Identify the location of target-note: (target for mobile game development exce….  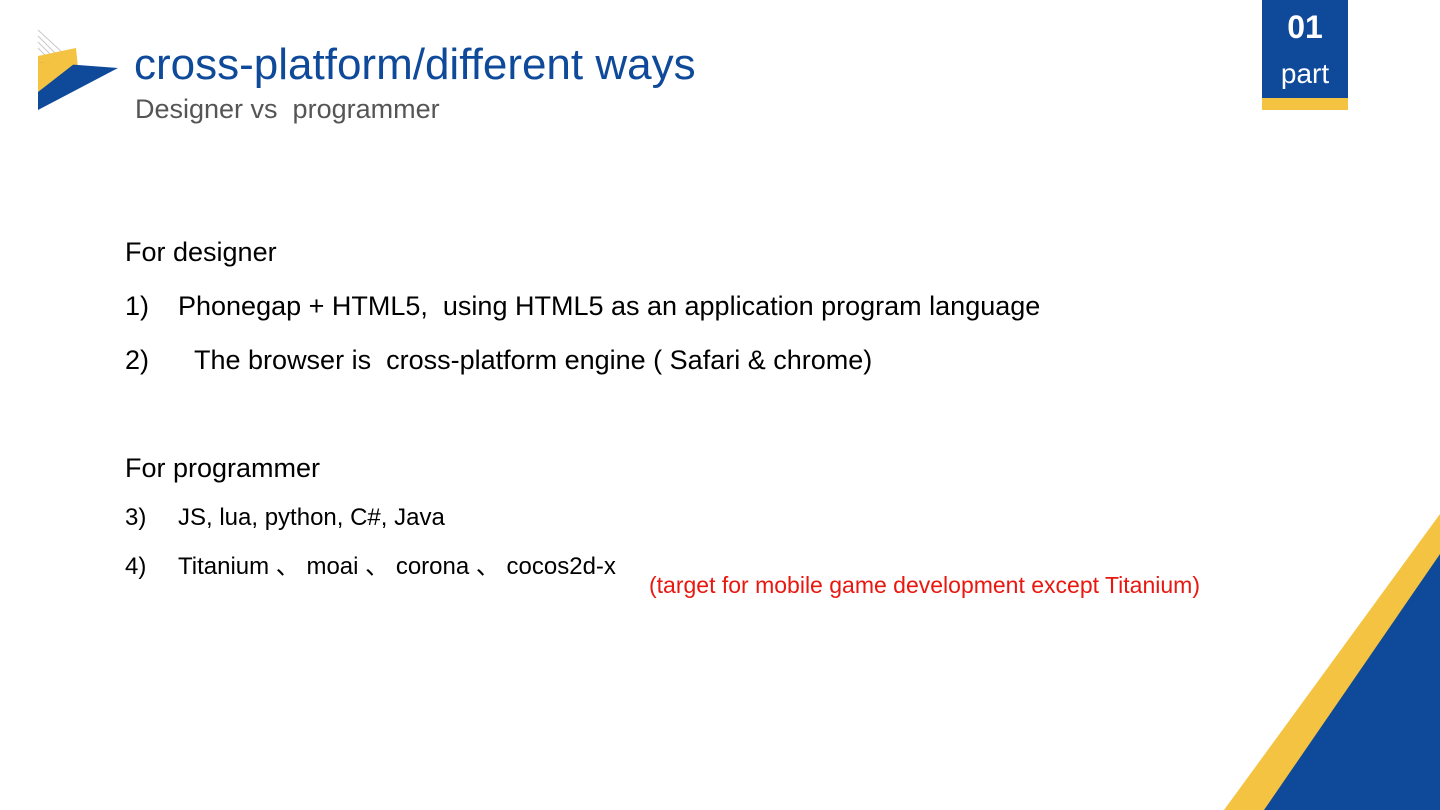
(924, 585).